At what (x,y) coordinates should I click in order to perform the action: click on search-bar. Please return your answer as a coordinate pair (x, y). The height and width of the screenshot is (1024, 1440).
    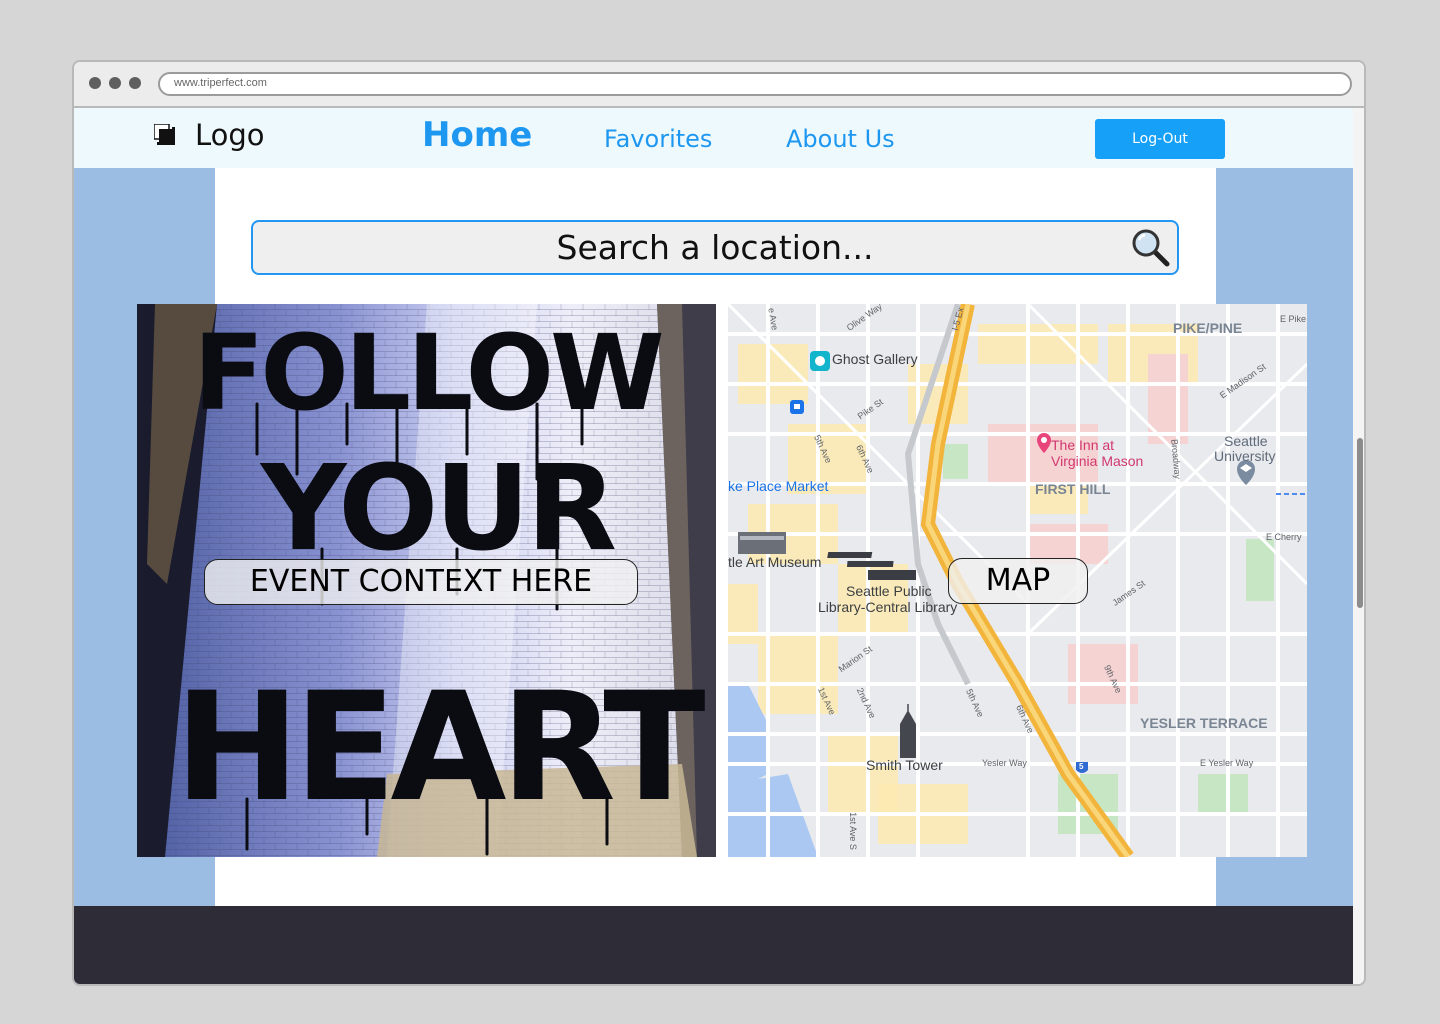
    Looking at the image, I should click on (715, 247).